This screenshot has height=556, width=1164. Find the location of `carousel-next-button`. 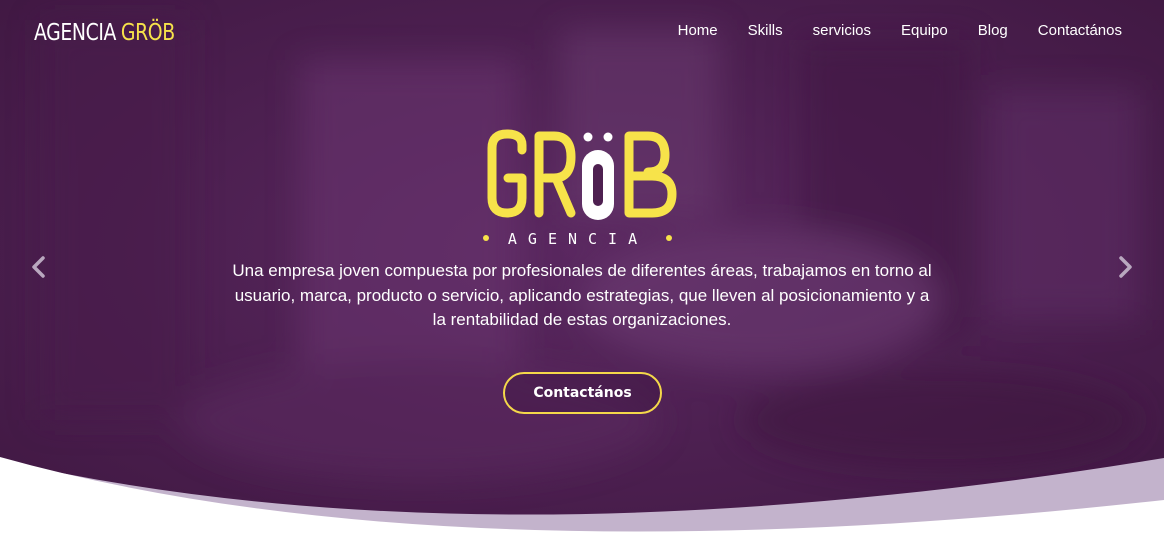

carousel-next-button is located at coordinates (1125, 267).